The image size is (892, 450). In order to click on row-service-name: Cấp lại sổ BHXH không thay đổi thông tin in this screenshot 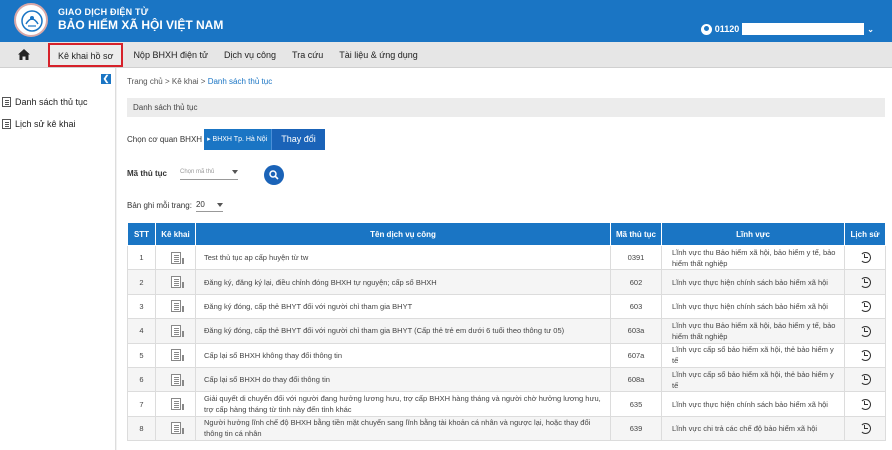, I will do `click(403, 355)`.